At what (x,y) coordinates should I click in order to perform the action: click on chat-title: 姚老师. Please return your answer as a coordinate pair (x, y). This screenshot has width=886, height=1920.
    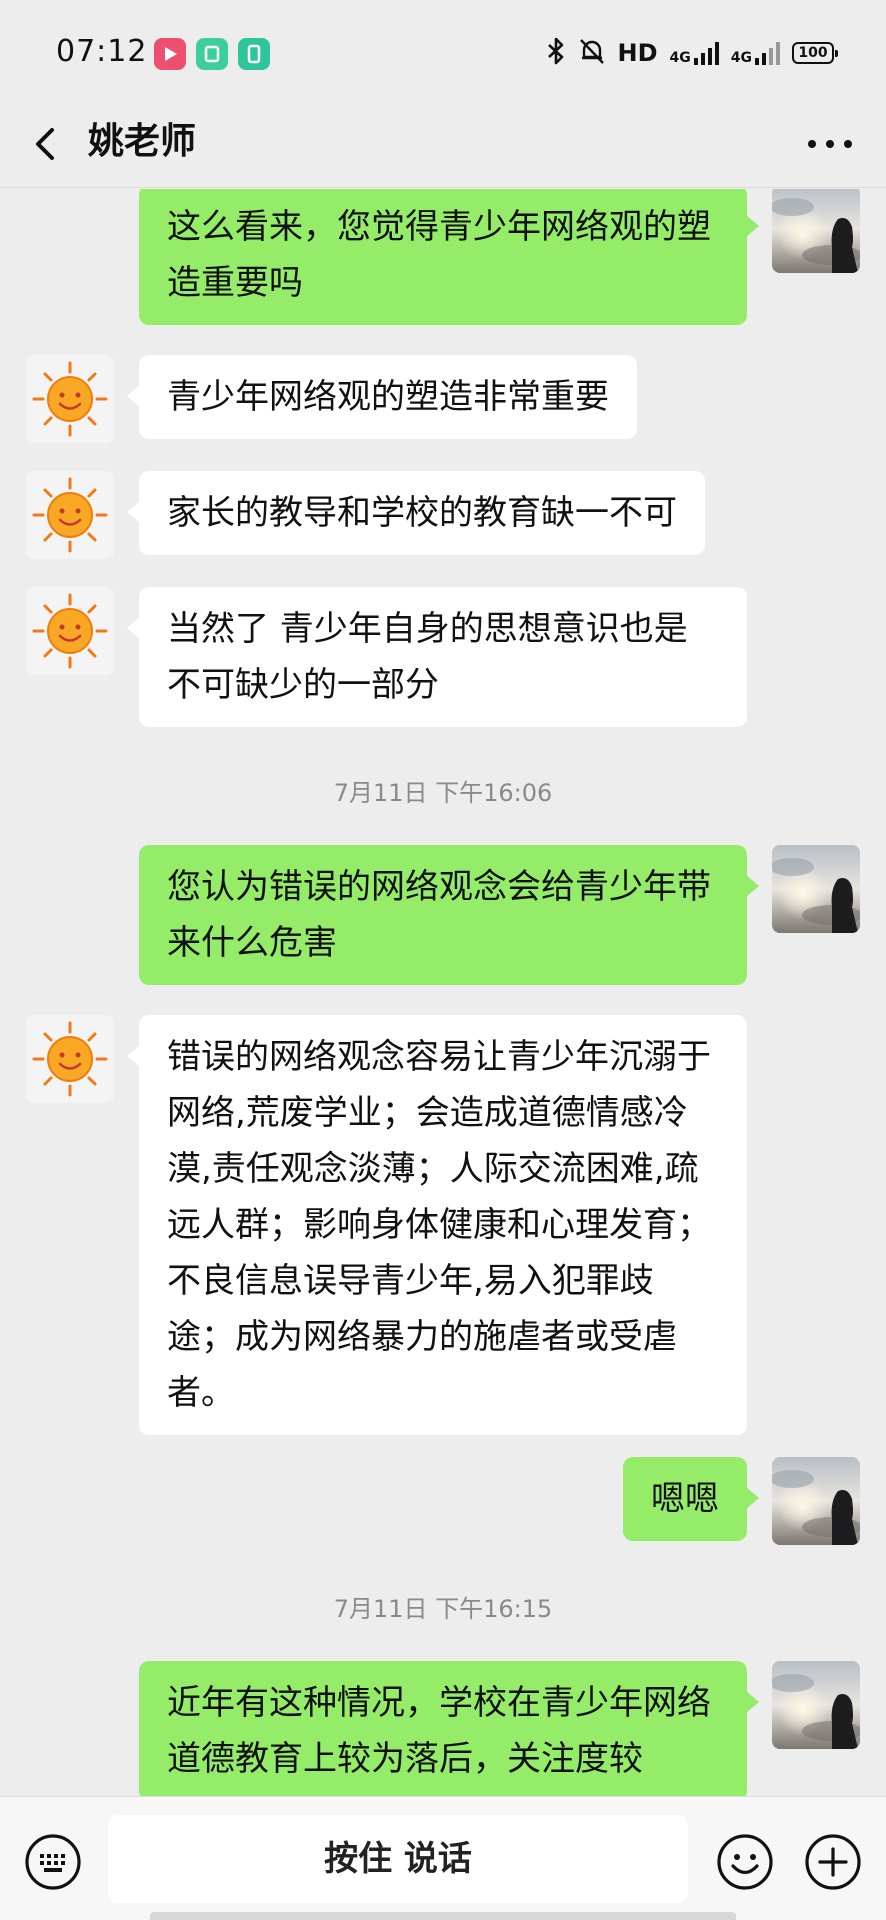
    Looking at the image, I should click on (142, 141).